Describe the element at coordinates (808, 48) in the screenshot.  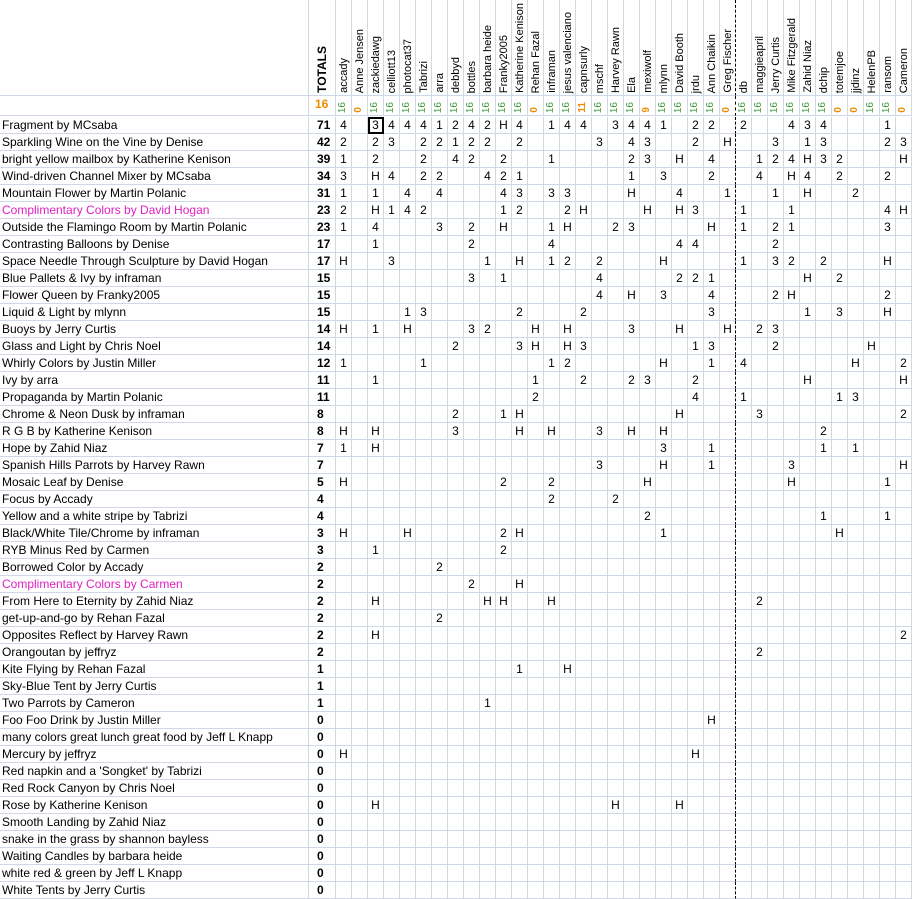
I see `column-header-voter: Zahid Niaz` at that location.